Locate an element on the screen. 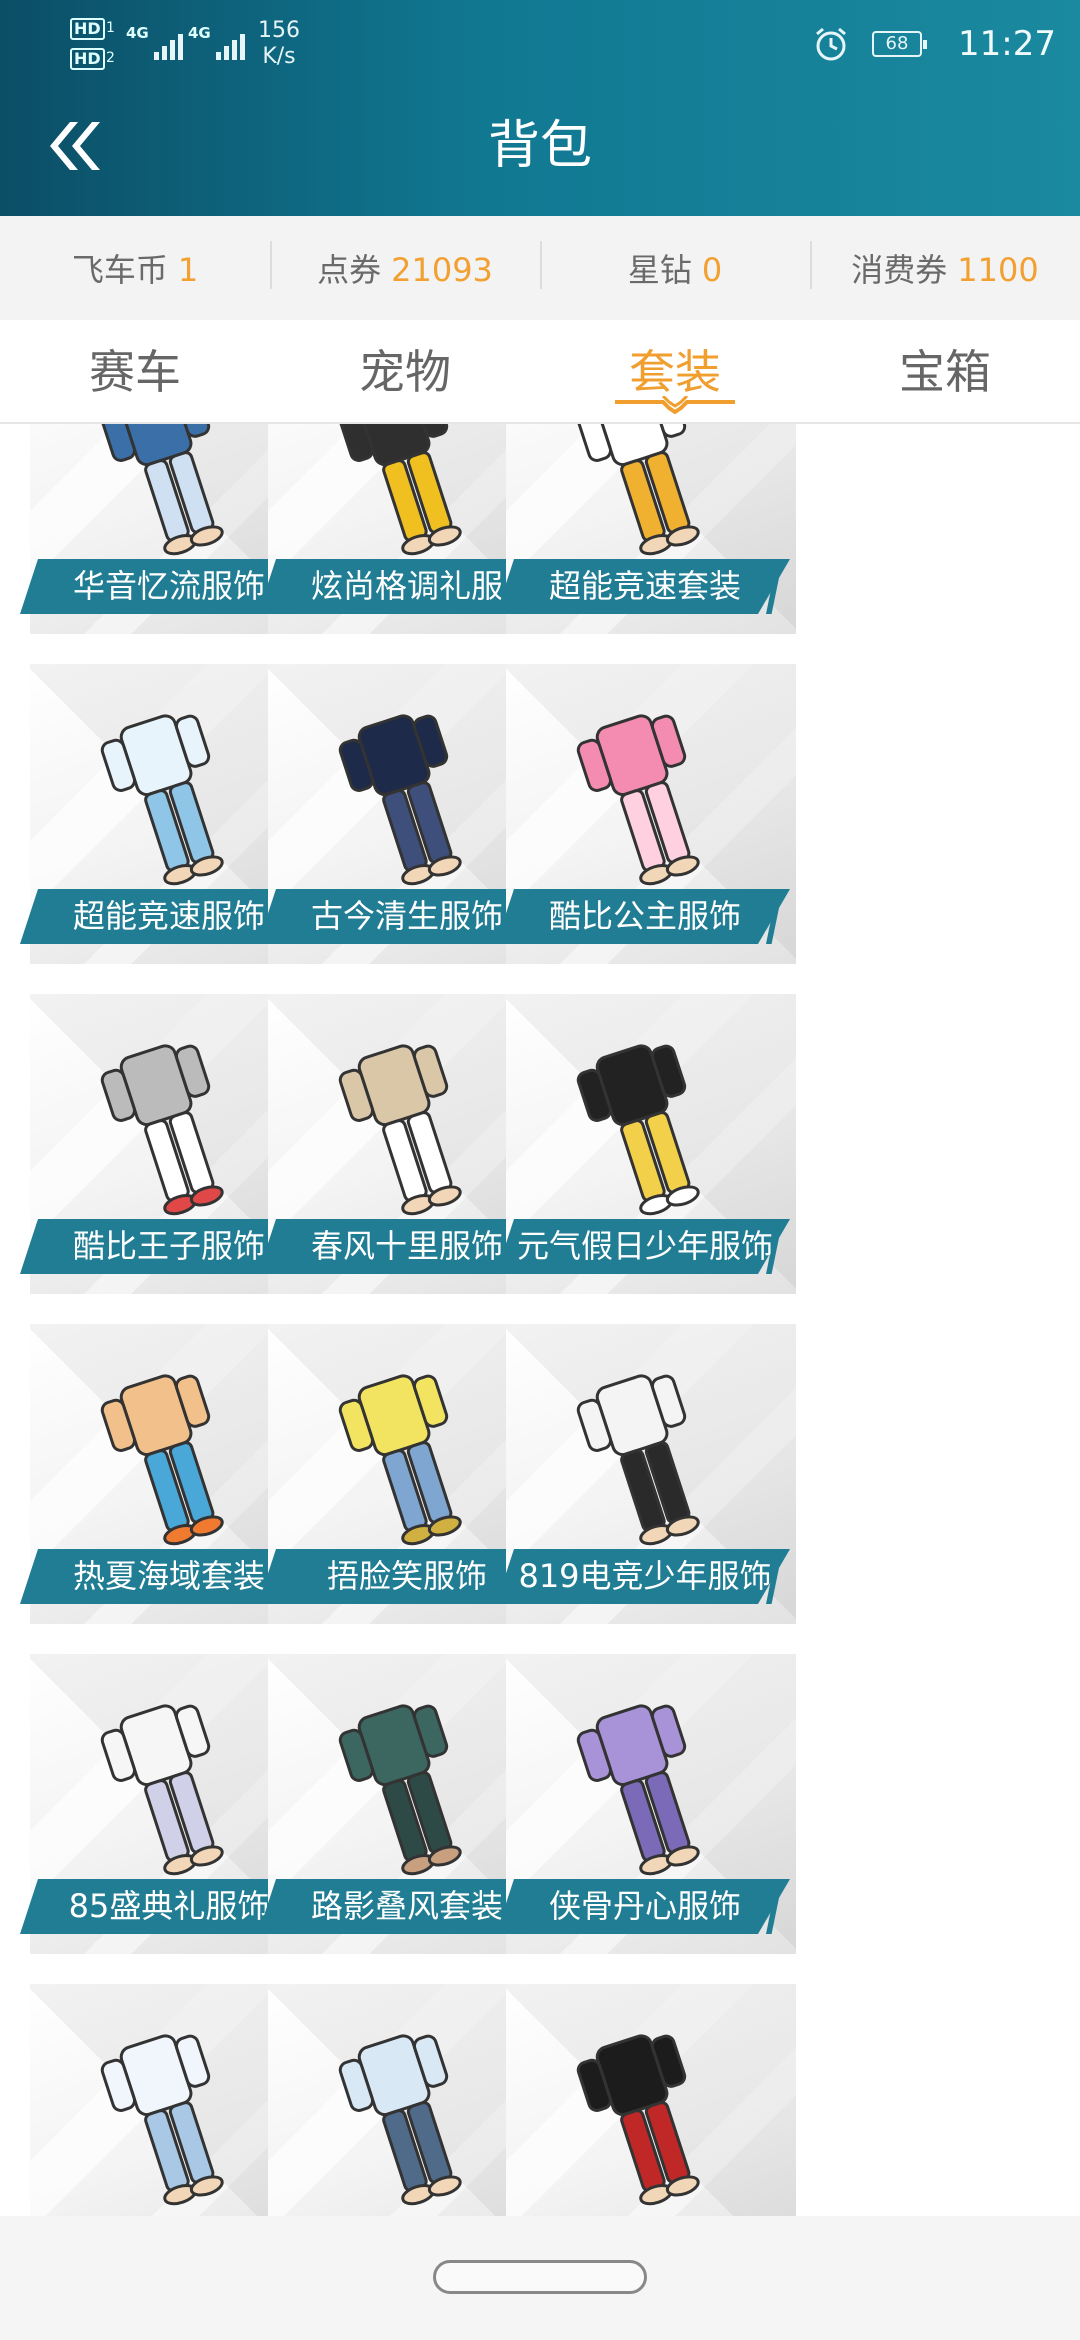  outfit-card: 元气假日少年服饰 is located at coordinates (646, 1144).